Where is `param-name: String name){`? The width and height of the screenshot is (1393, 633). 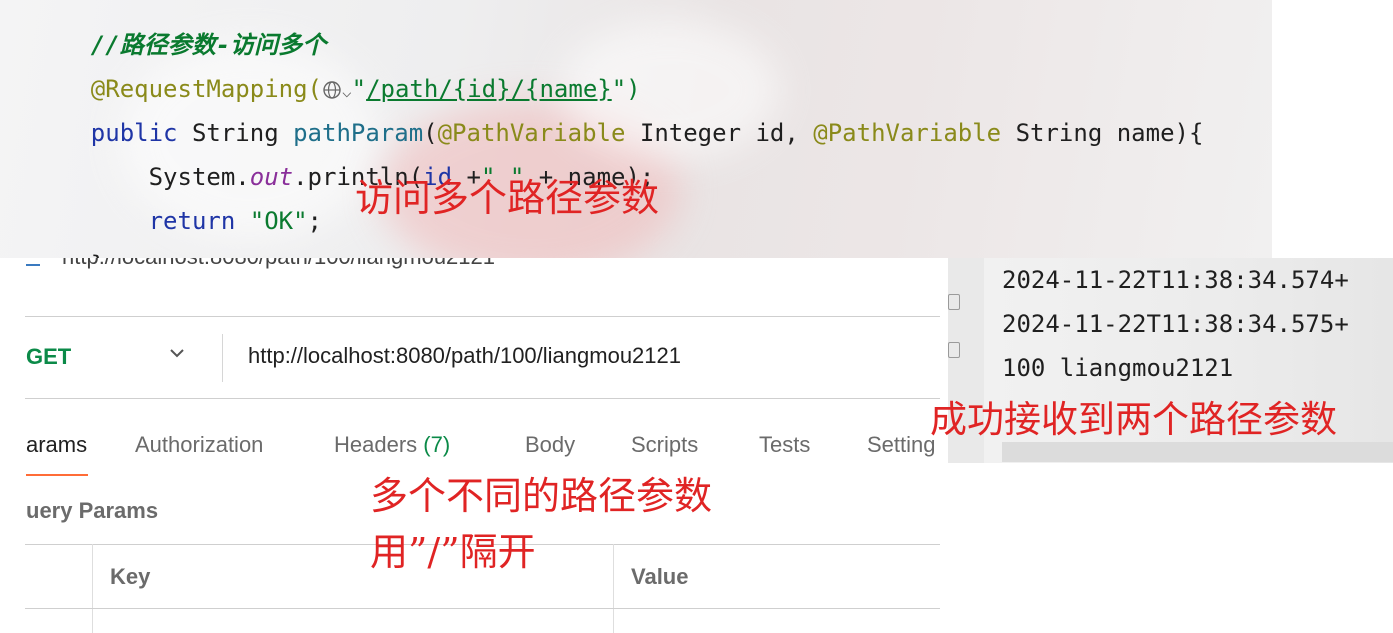
param-name: String name){ is located at coordinates (1102, 133).